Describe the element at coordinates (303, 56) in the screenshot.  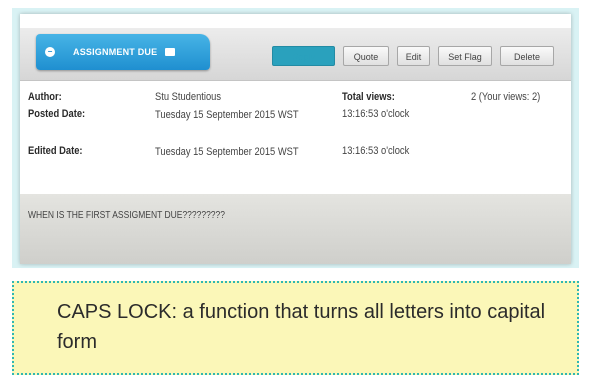
I see `reply-button: Reply` at that location.